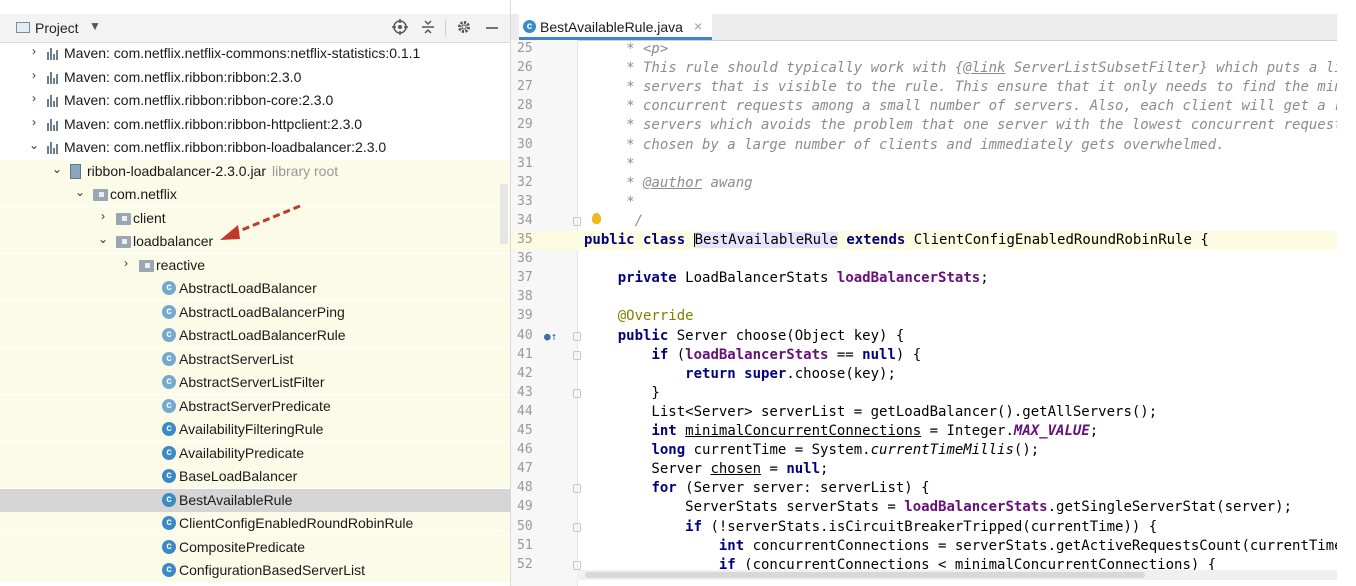  Describe the element at coordinates (529, 411) in the screenshot. I see `line-number: 44` at that location.